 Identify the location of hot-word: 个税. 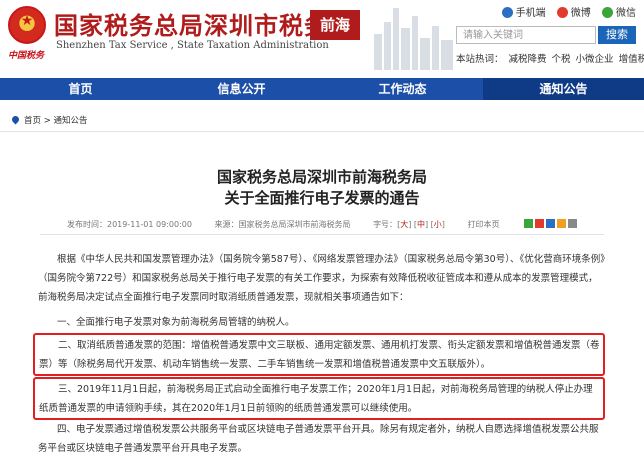
(561, 59).